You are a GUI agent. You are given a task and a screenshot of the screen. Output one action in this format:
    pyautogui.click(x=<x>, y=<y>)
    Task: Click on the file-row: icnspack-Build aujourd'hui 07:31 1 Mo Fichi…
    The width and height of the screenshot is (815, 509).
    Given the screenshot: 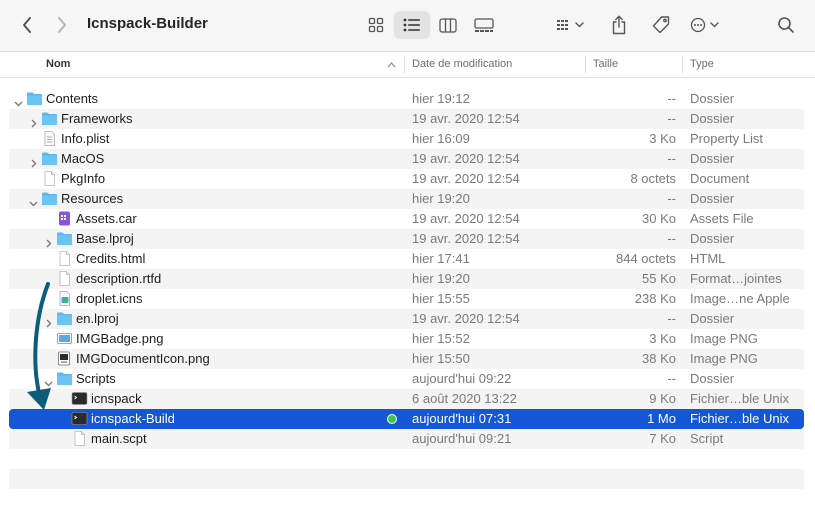 What is the action you would take?
    pyautogui.click(x=406, y=419)
    